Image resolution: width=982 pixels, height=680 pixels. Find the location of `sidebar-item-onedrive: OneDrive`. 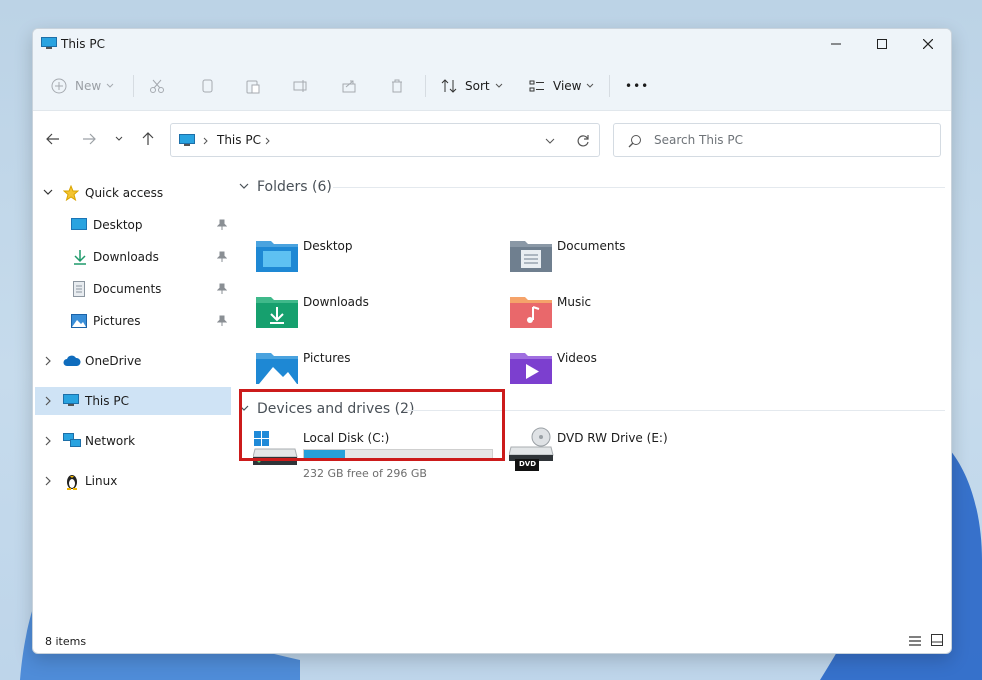

sidebar-item-onedrive: OneDrive is located at coordinates (133, 361).